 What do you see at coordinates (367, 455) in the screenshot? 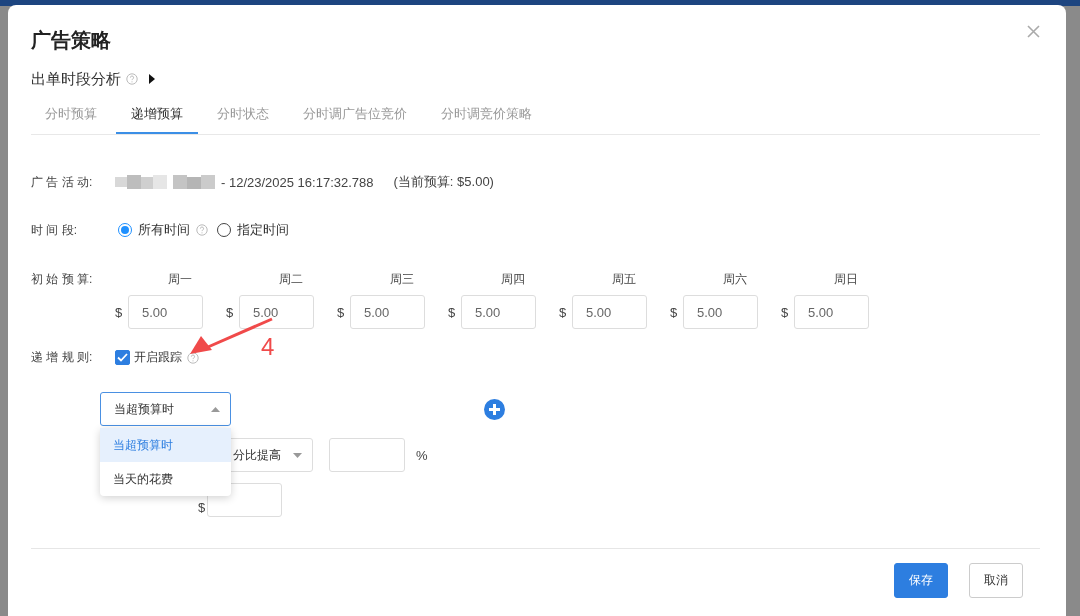
I see `percent-input` at bounding box center [367, 455].